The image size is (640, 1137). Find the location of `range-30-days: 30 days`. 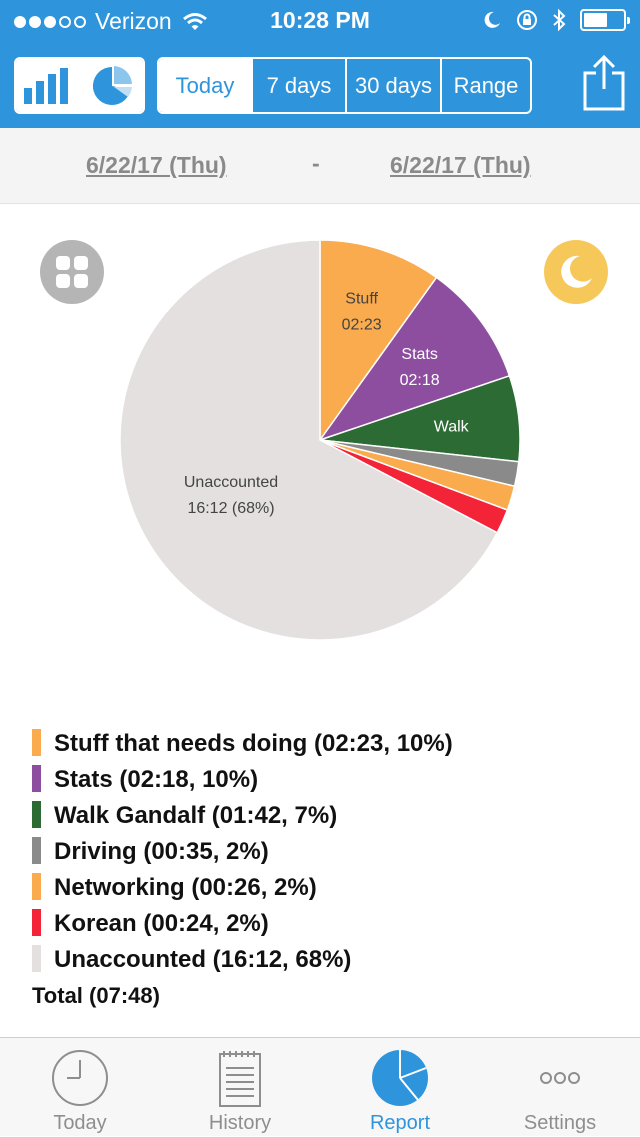

range-30-days: 30 days is located at coordinates (392, 85).